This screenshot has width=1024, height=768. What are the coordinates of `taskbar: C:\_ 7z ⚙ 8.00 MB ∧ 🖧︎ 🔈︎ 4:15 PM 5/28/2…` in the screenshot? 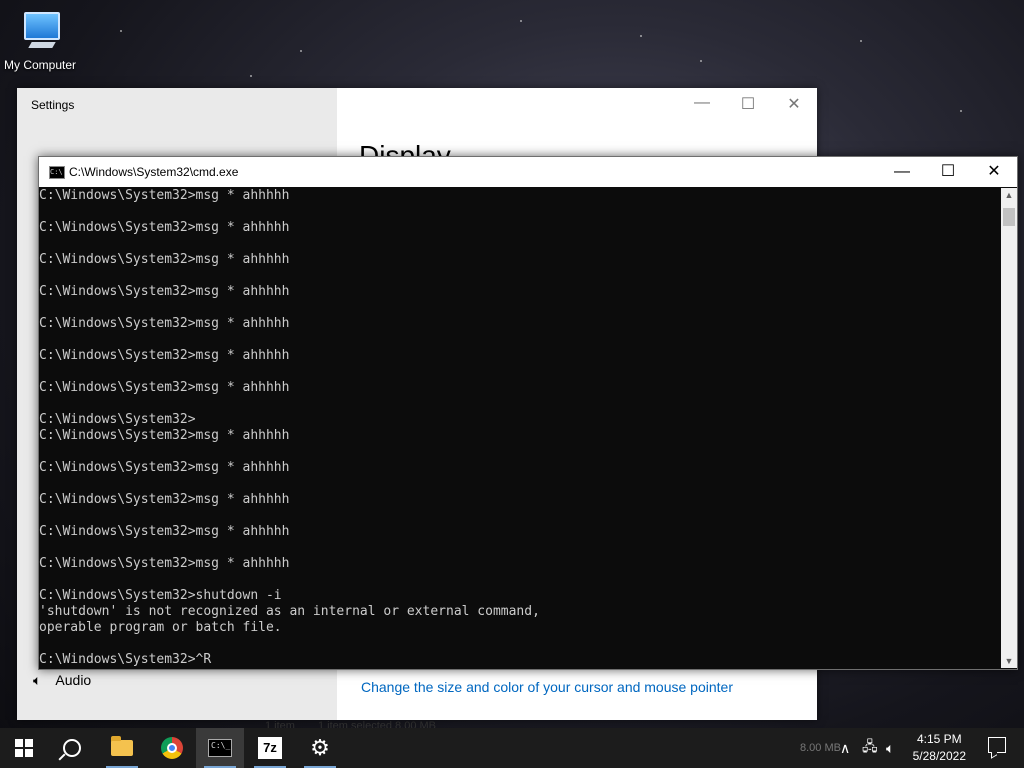 It's located at (512, 748).